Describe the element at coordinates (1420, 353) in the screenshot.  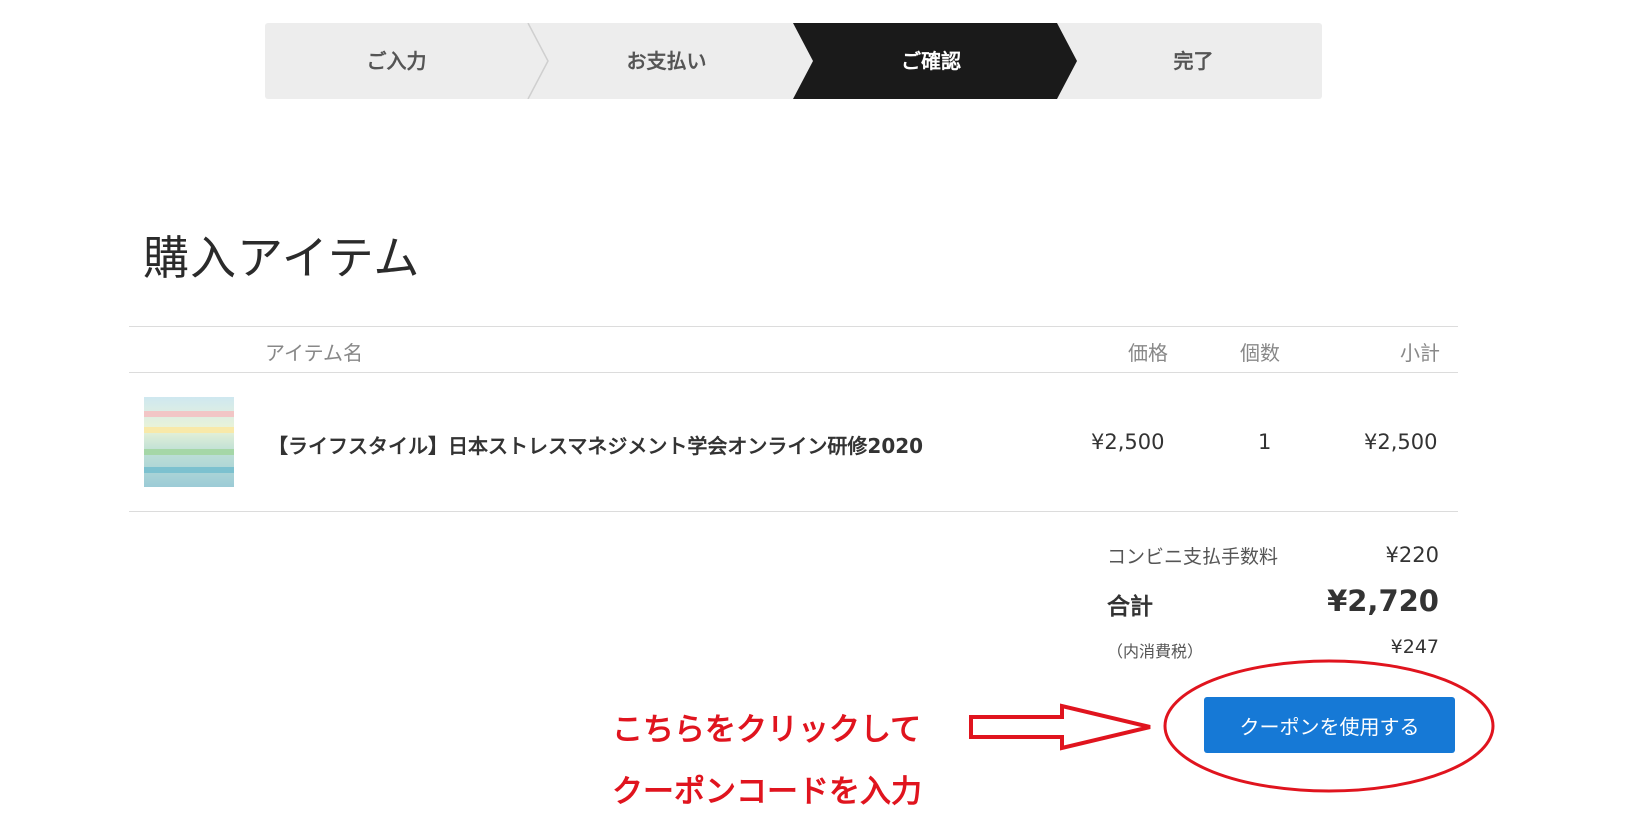
I see `header-subtotal: 小計` at that location.